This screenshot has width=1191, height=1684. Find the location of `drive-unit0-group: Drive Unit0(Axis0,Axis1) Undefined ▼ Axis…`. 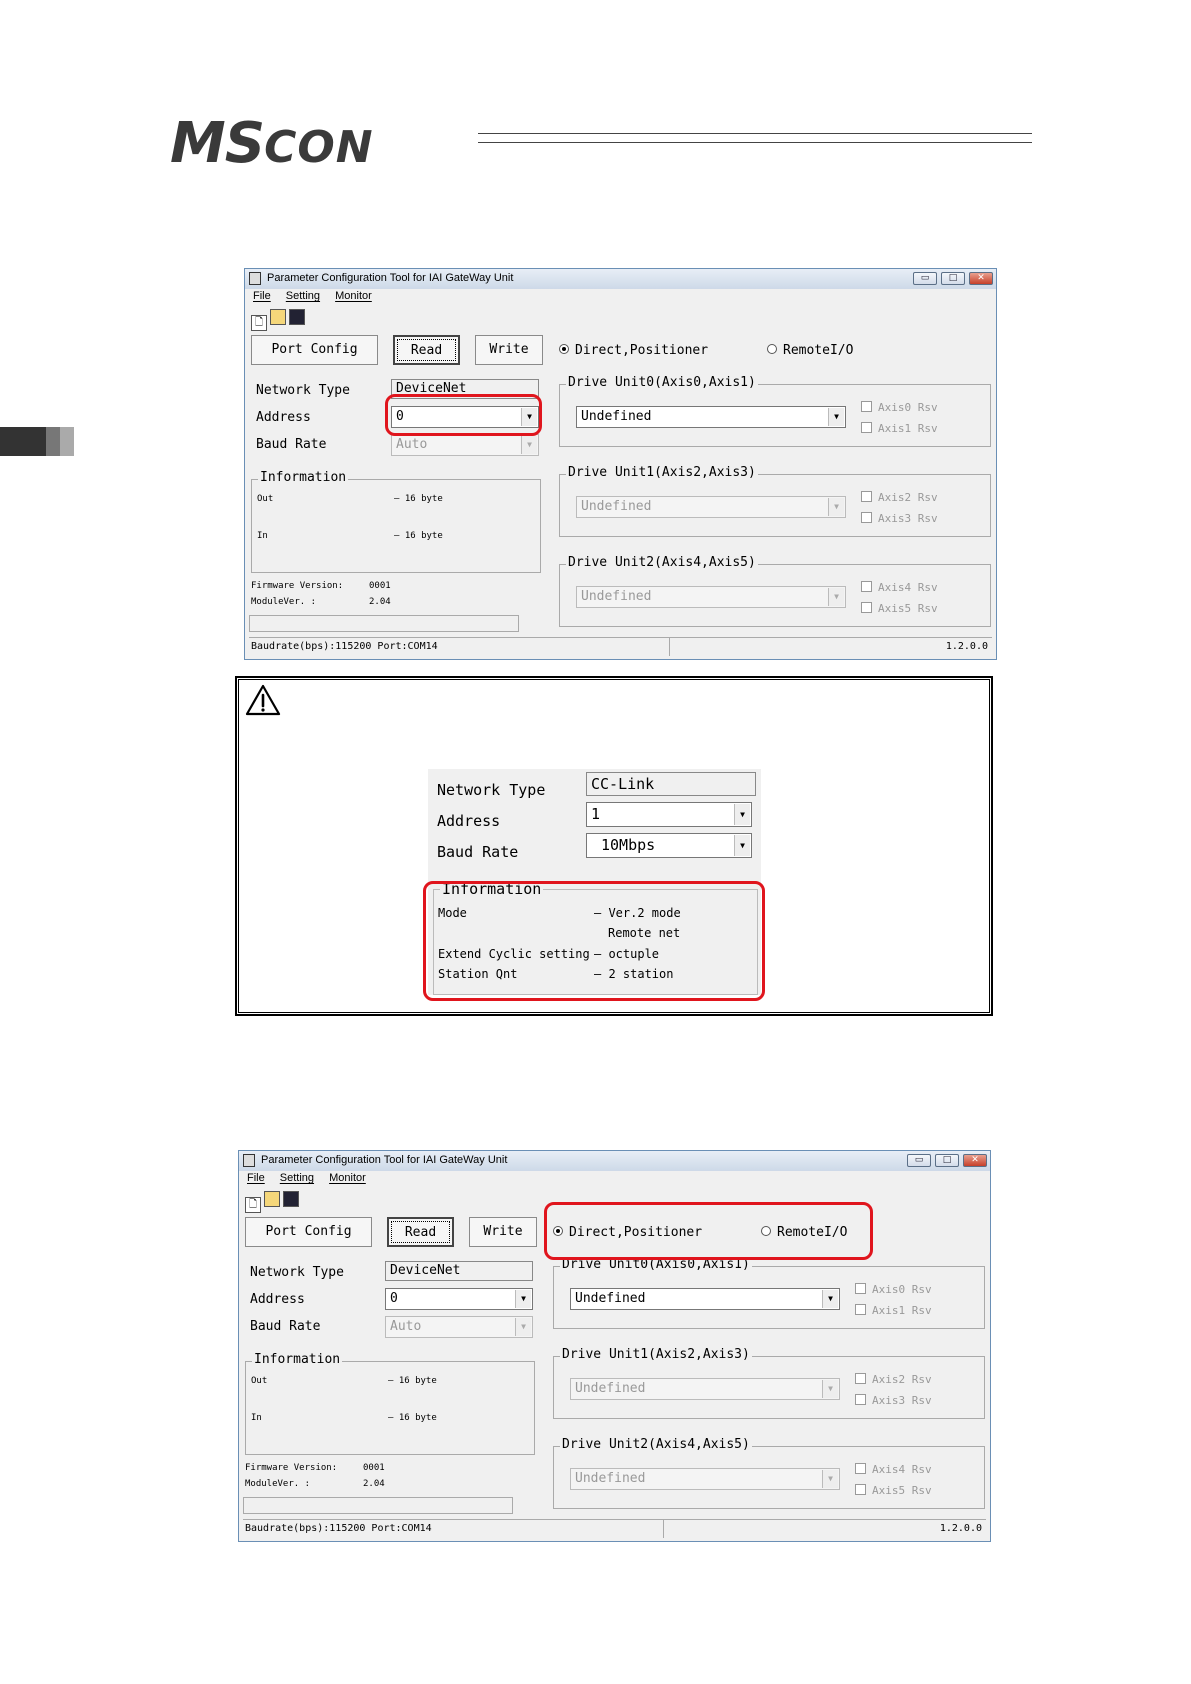

drive-unit0-group: Drive Unit0(Axis0,Axis1) Undefined ▼ Axis… is located at coordinates (769, 1293).